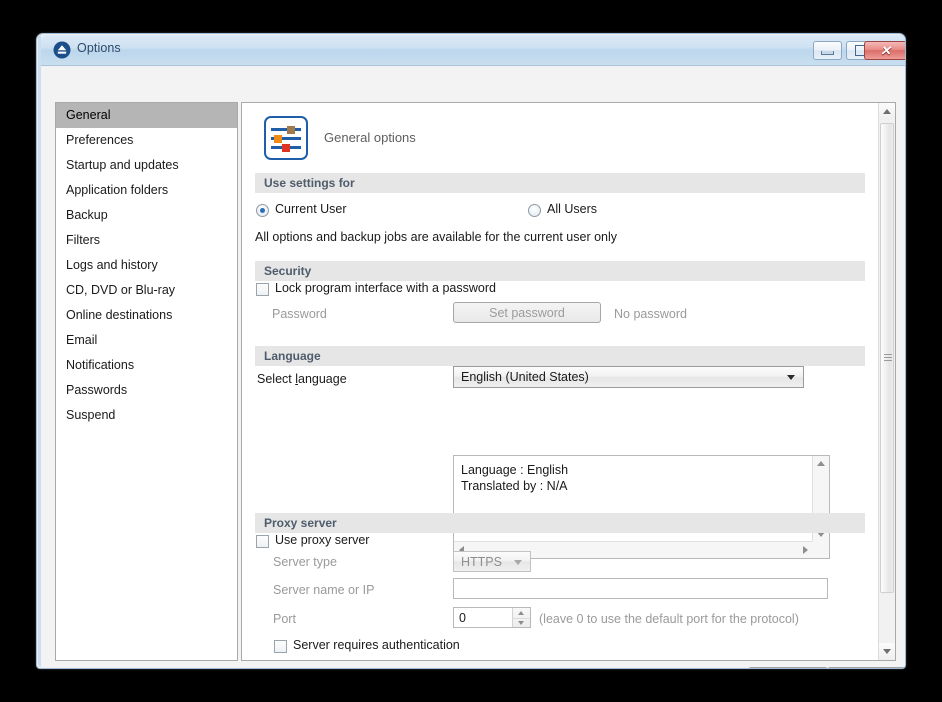  I want to click on sidebar-item-backup: Backup, so click(146, 215).